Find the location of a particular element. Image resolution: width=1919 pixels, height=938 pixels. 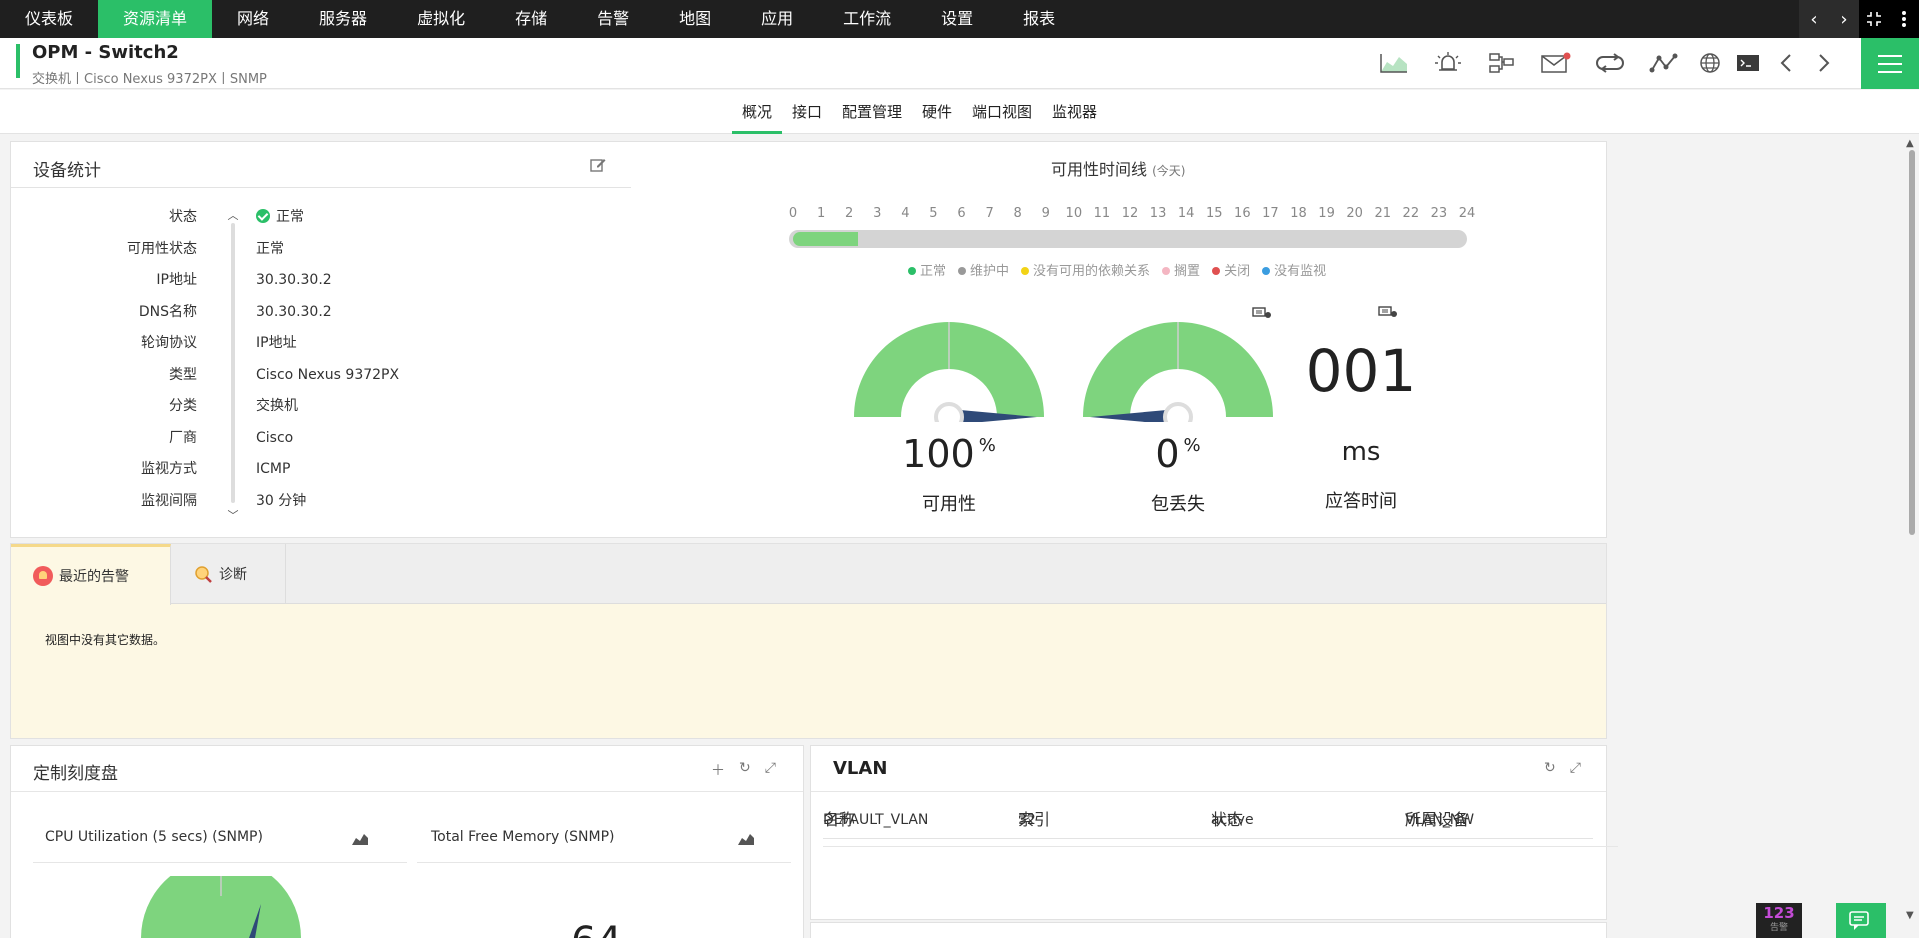

device-toolbar is located at coordinates (1605, 63).